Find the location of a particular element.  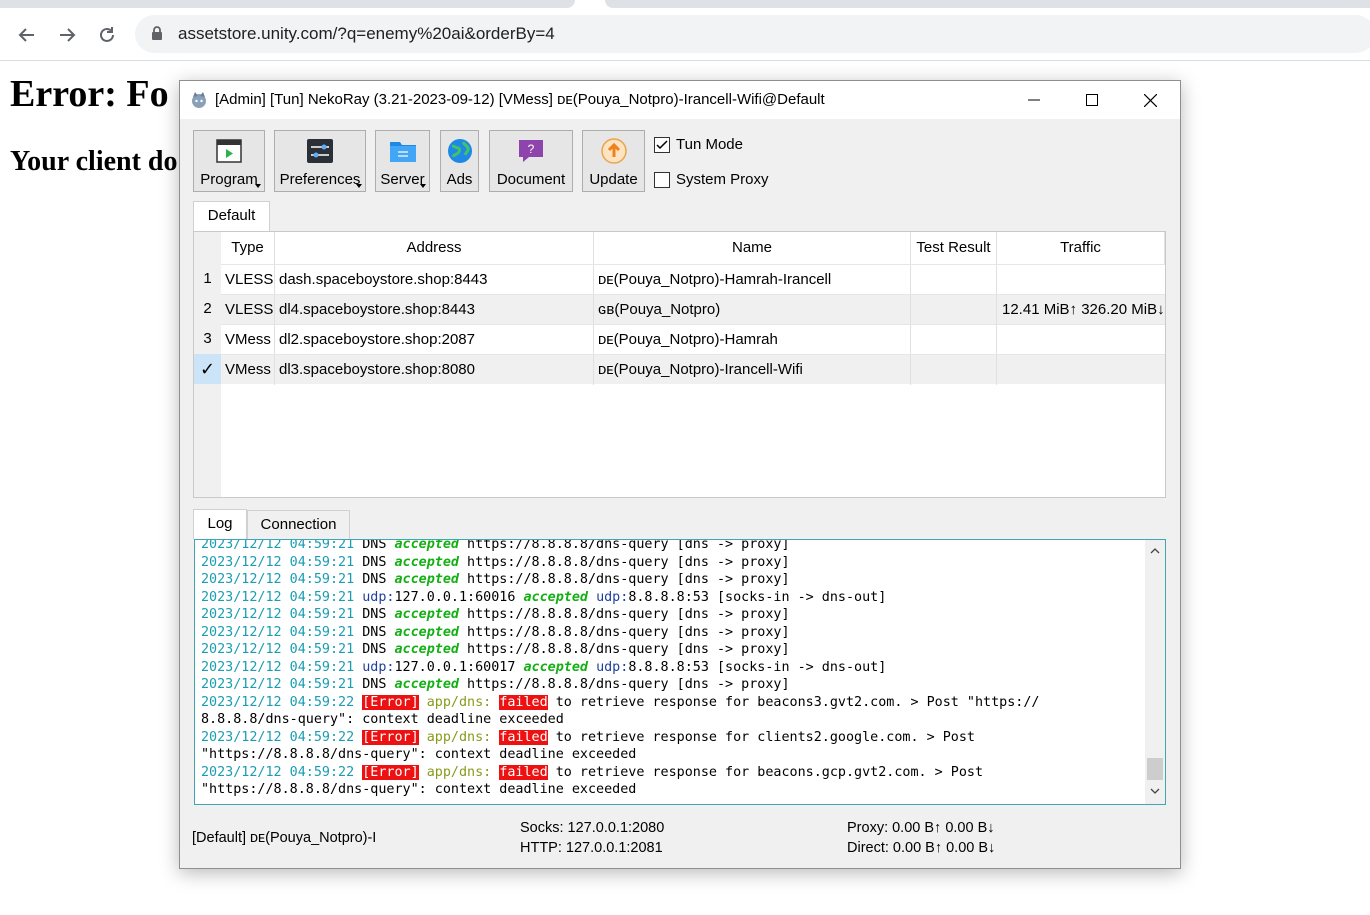

scrollbar-thumb is located at coordinates (1155, 769).